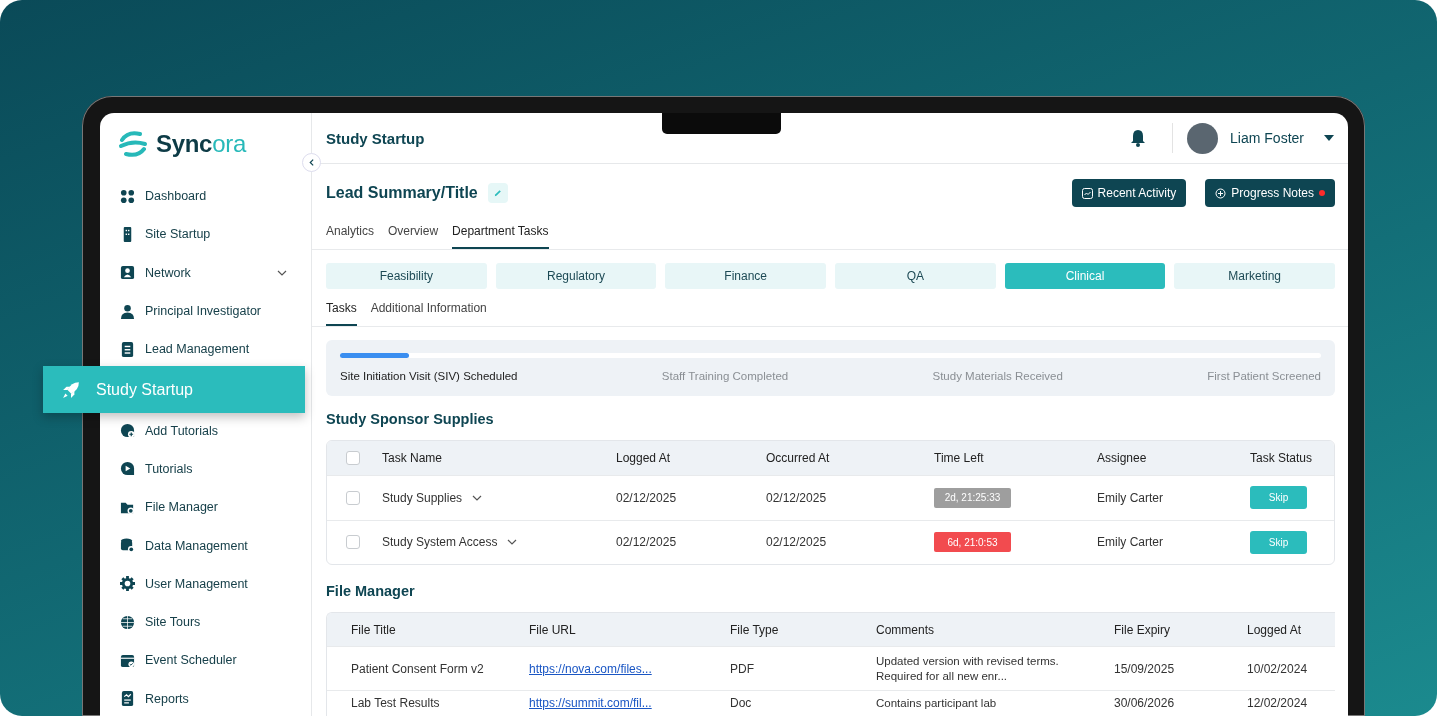 The height and width of the screenshot is (716, 1437). What do you see at coordinates (406, 276) in the screenshot?
I see `department-tab: Feasibility` at bounding box center [406, 276].